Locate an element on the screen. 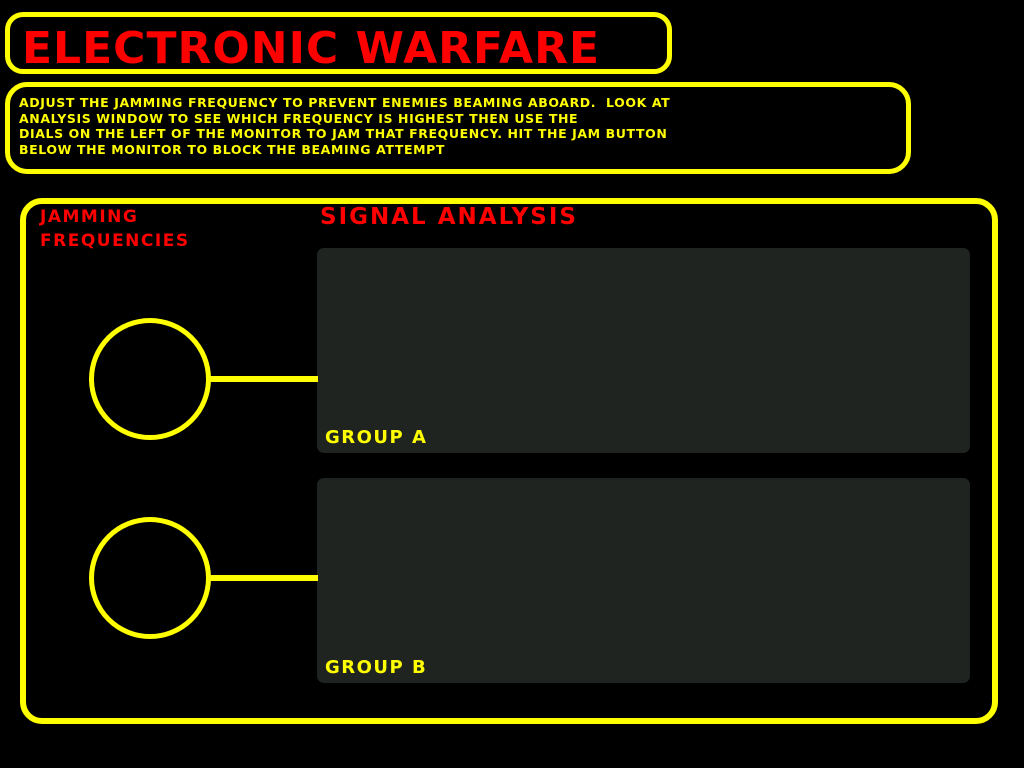 The width and height of the screenshot is (1024, 768). signal-analysis-heading: SIGNAL ANALYSIS is located at coordinates (449, 217).